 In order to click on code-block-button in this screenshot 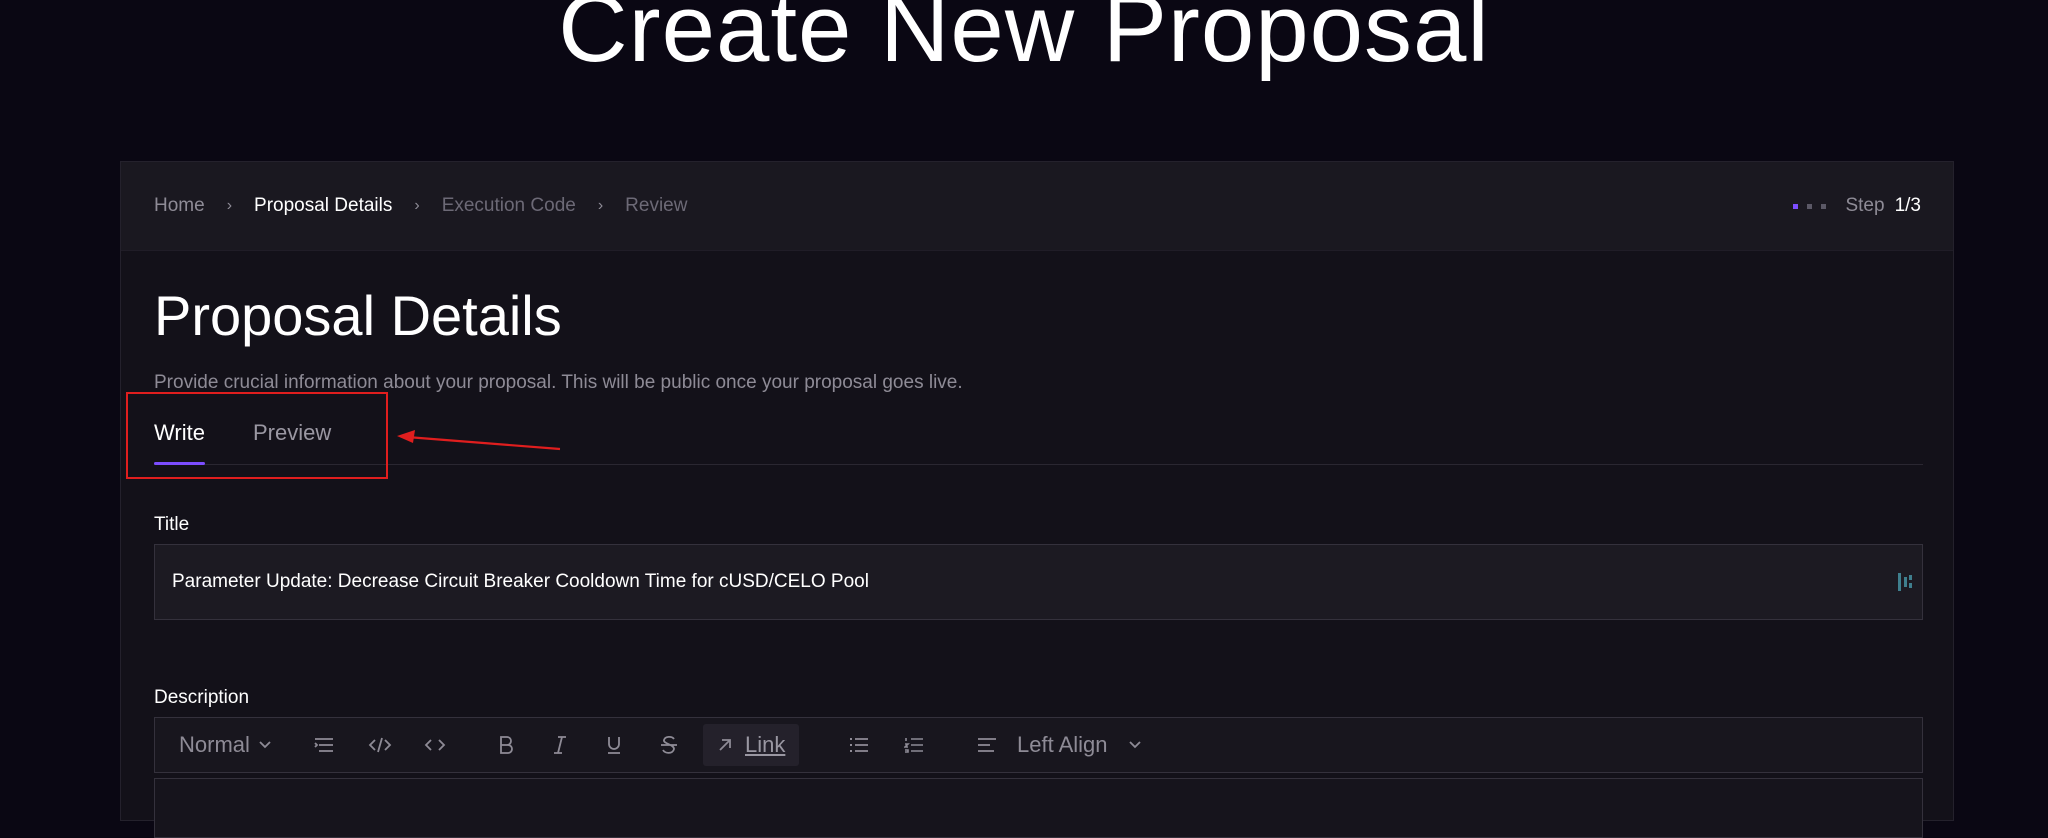, I will do `click(435, 745)`.